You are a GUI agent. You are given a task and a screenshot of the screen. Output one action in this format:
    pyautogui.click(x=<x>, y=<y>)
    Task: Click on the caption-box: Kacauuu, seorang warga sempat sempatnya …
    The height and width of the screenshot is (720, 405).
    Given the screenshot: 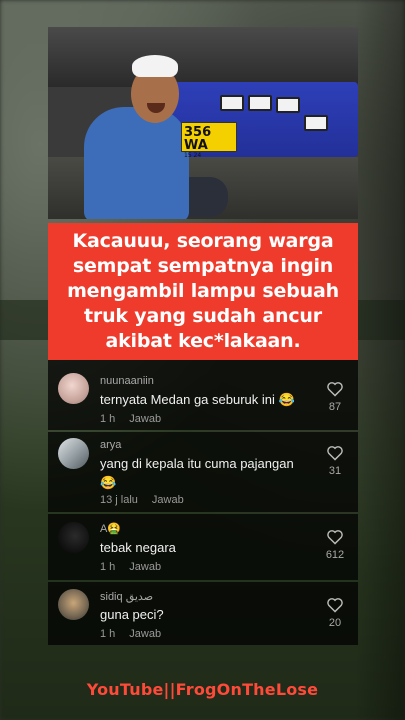 What is the action you would take?
    pyautogui.click(x=203, y=291)
    